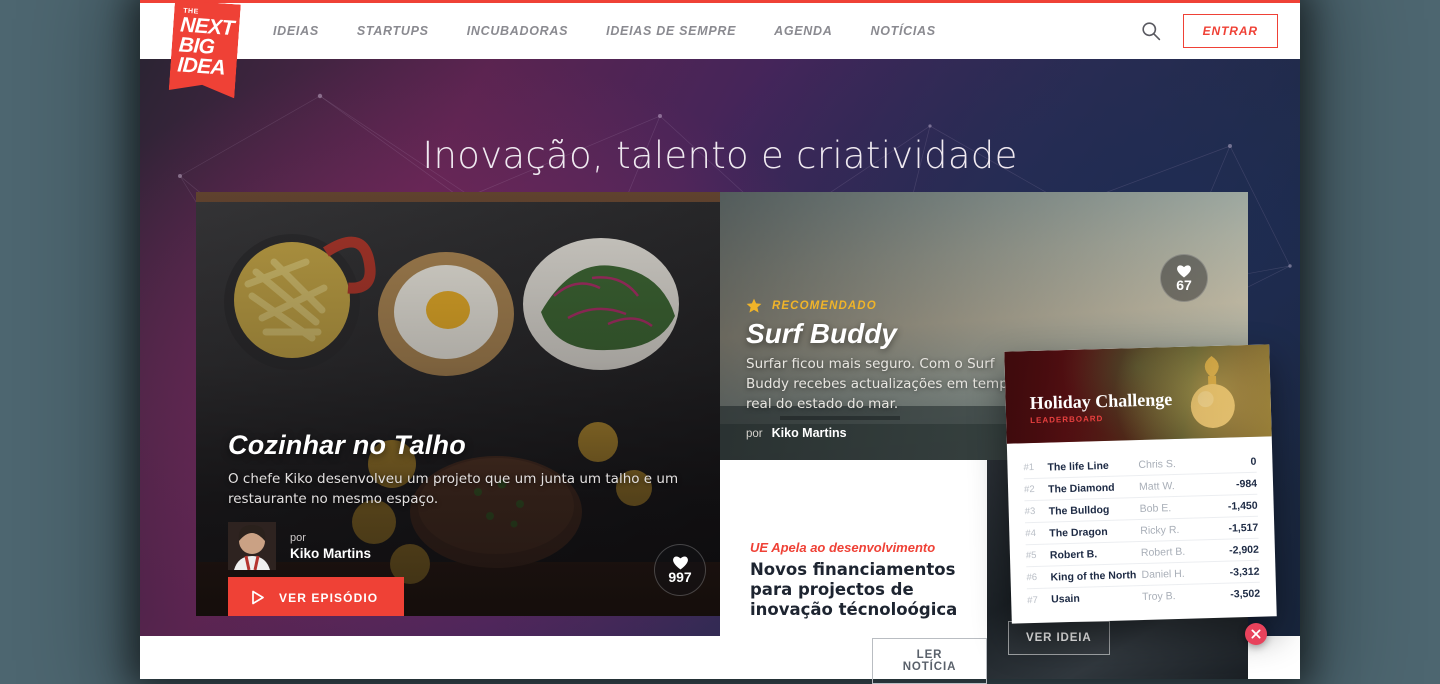 The width and height of the screenshot is (1440, 684). I want to click on hero-title: Inovação, talento e criatividade, so click(720, 155).